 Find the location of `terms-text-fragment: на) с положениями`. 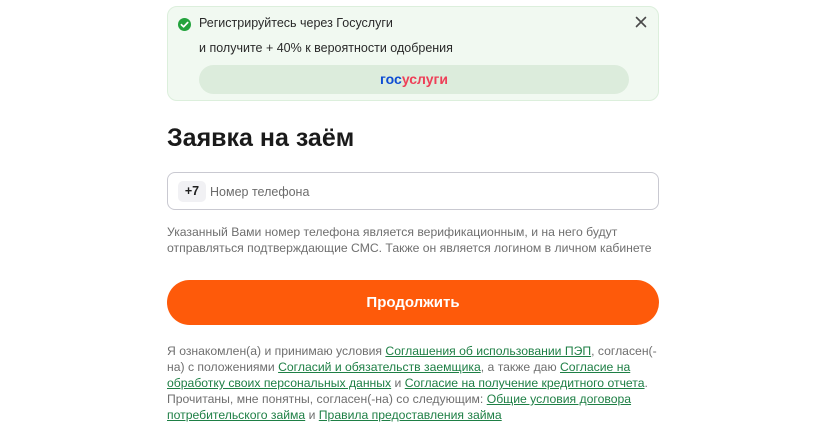

terms-text-fragment: на) с положениями is located at coordinates (223, 367).